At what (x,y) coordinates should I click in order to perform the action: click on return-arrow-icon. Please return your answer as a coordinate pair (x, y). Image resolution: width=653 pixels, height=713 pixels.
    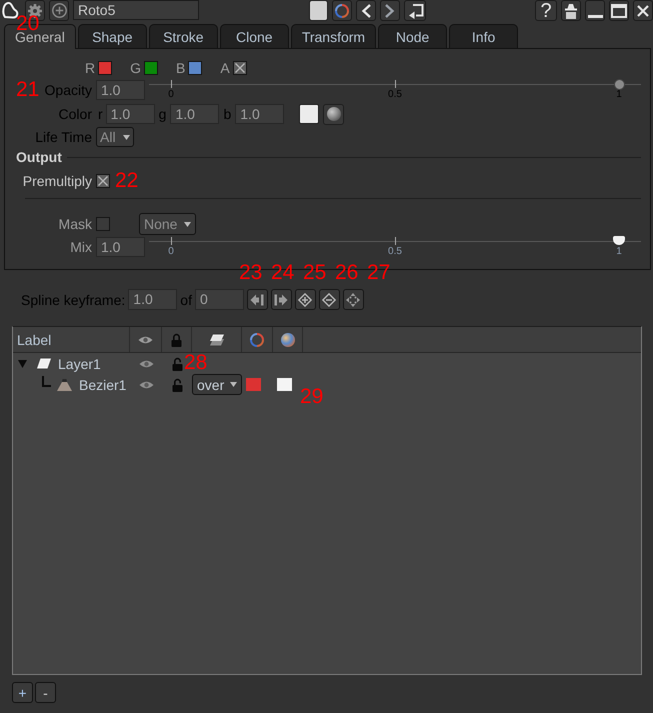
    Looking at the image, I should click on (415, 10).